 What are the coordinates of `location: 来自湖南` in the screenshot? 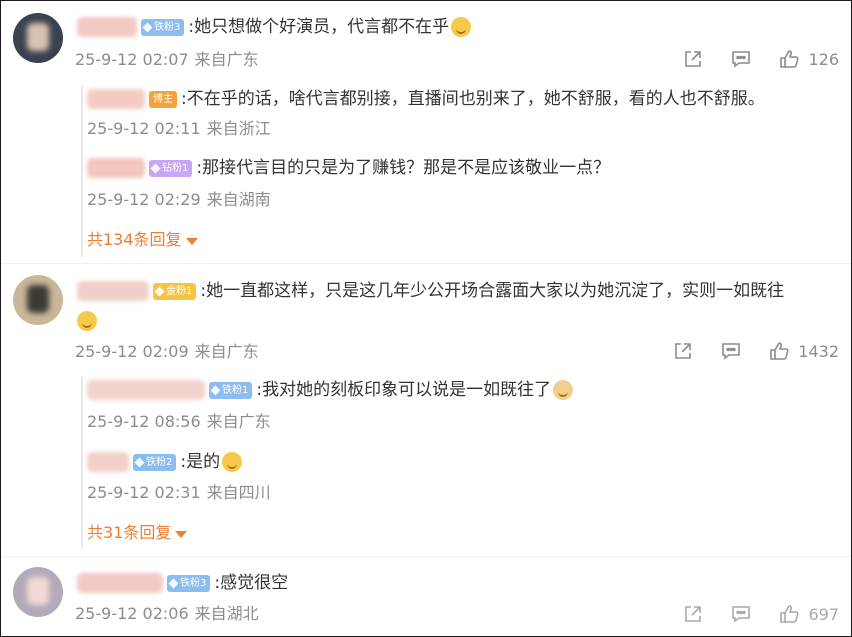 It's located at (238, 199).